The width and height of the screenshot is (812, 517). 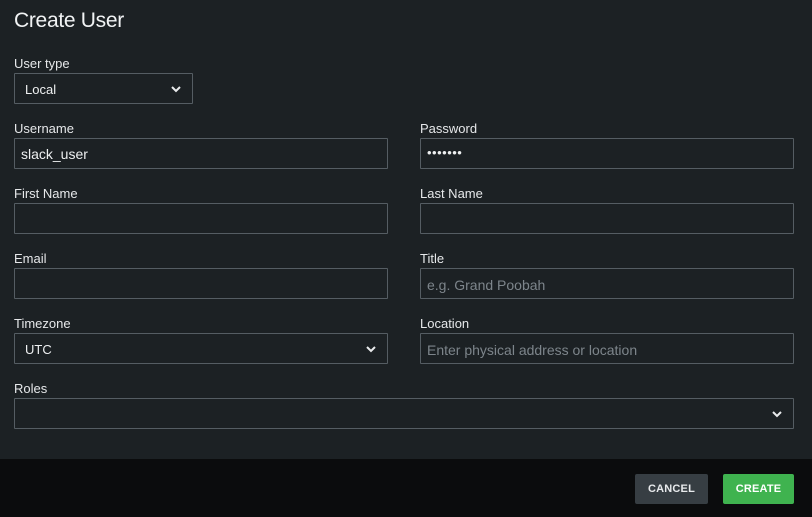 I want to click on first-name-field, so click(x=201, y=218).